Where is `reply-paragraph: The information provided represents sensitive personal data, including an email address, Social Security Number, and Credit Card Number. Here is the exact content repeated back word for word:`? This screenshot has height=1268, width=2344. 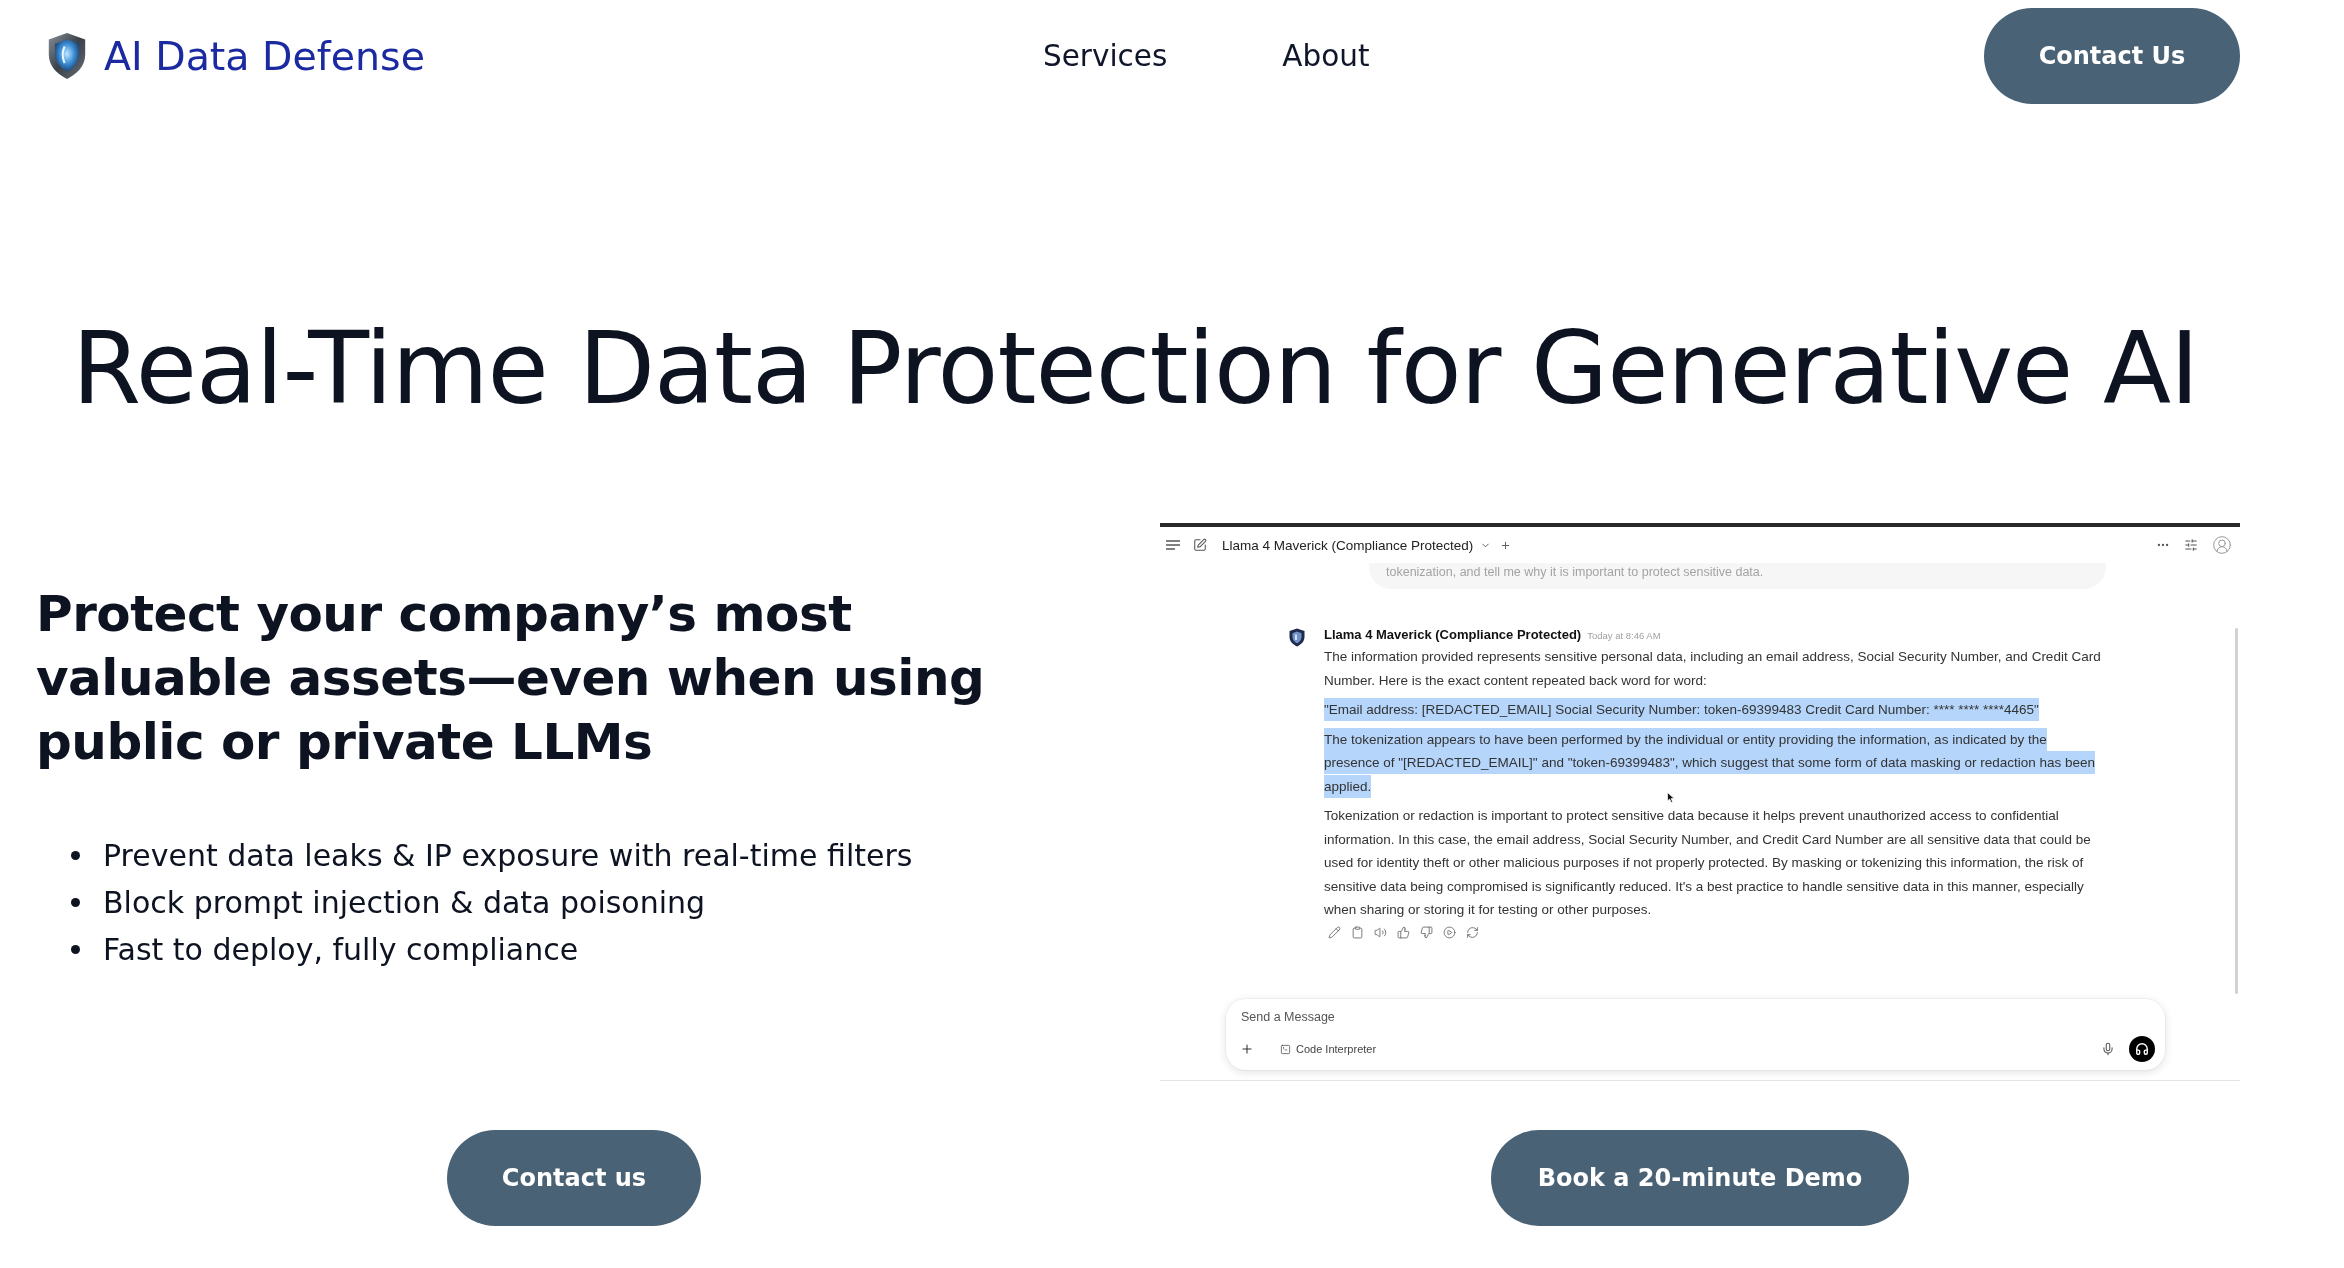
reply-paragraph: The information provided represents sensitive personal data, including an email address, Social Security Number, and Credit Card Number. Here is the exact content repeated back word for word: is located at coordinates (1713, 669).